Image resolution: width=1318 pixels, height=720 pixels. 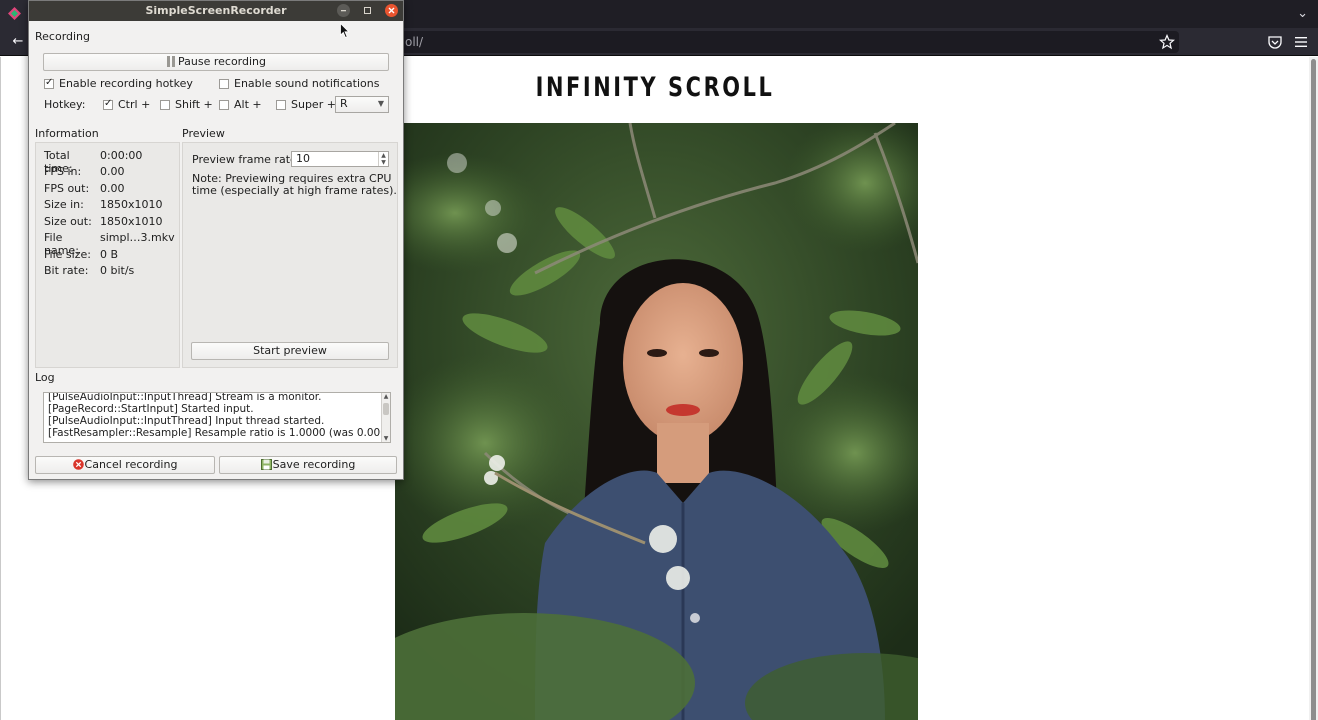 I want to click on save-icon, so click(x=266, y=464).